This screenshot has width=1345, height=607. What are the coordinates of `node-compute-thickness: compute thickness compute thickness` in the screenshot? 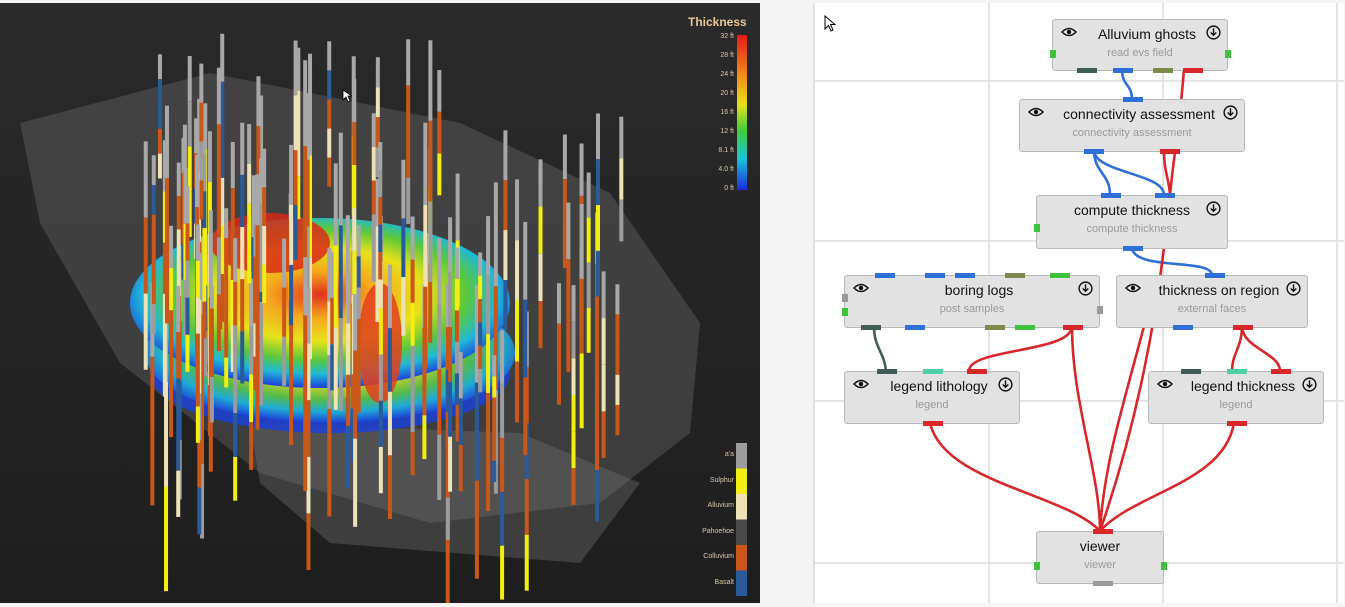 It's located at (1131, 222).